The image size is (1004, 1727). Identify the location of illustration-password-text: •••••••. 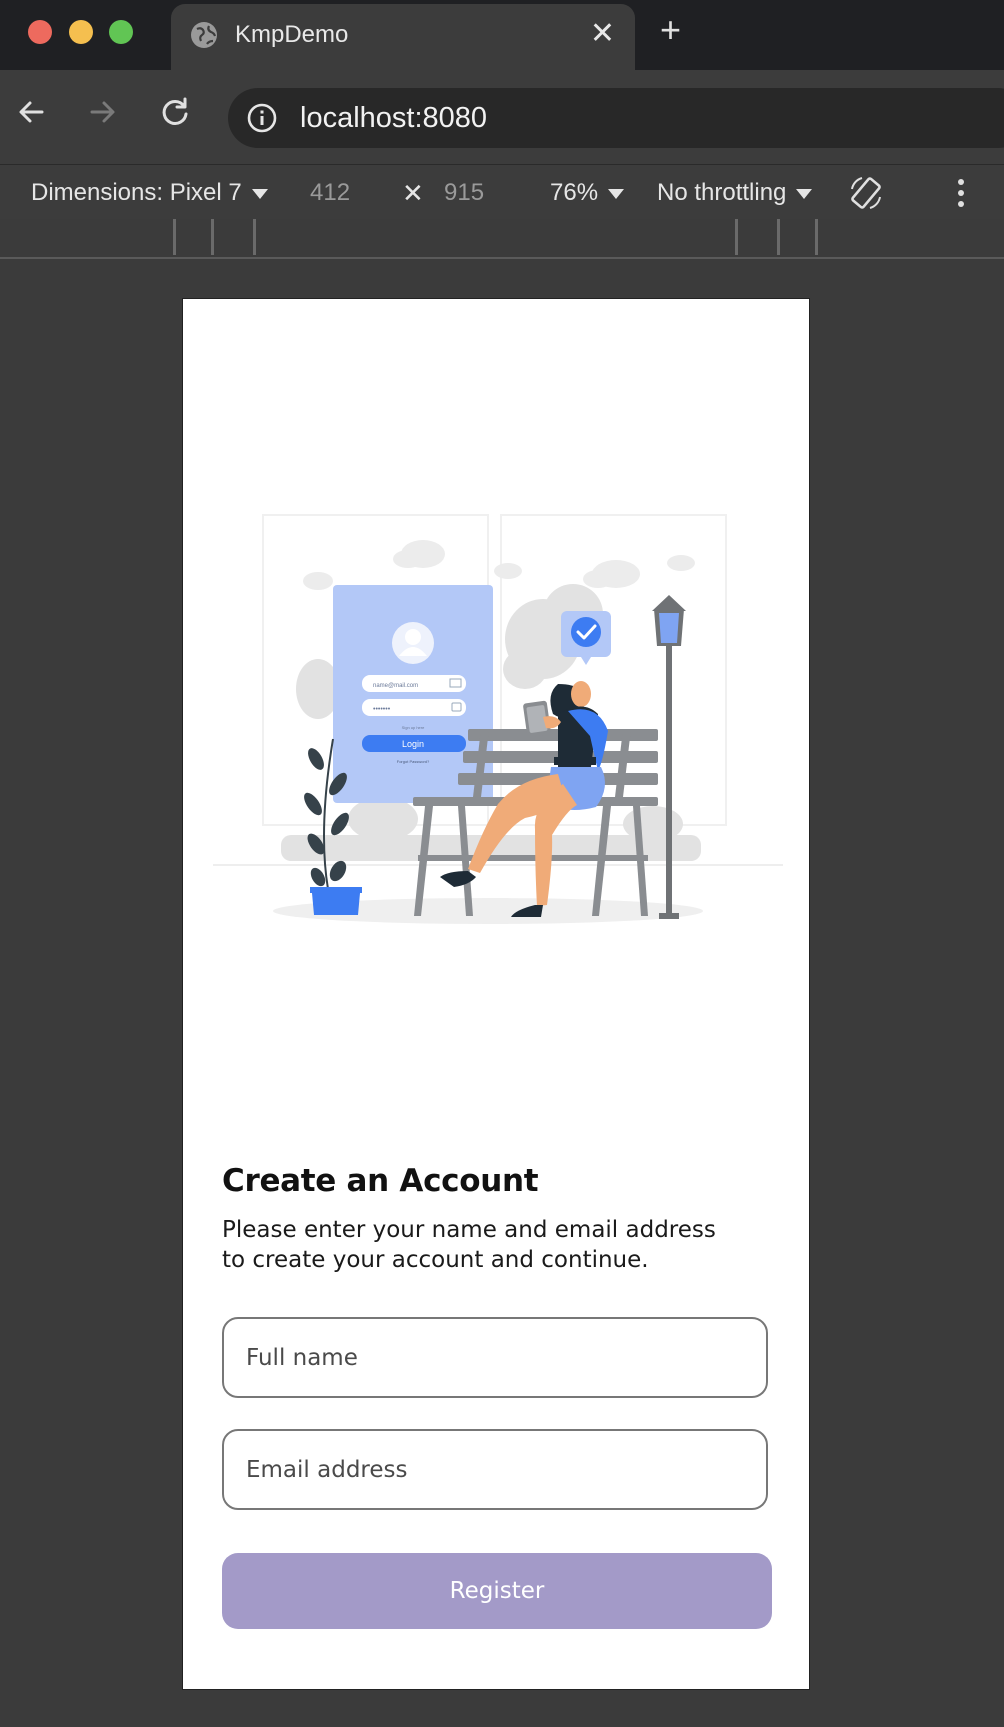
(382, 709).